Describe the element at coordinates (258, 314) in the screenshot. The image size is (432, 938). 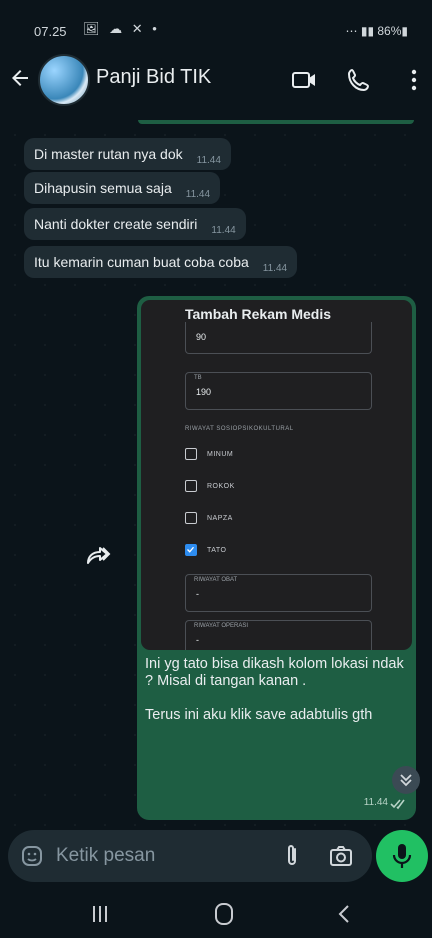
I see `screenshot-title: Tambah Rekam Medis` at that location.